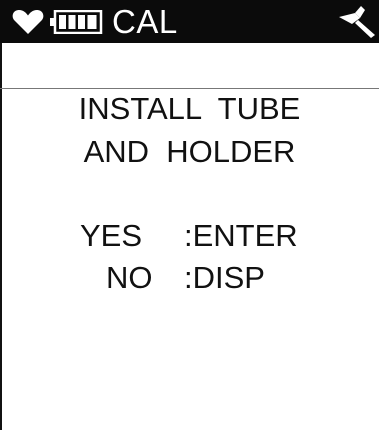 Image resolution: width=379 pixels, height=434 pixels. Describe the element at coordinates (241, 235) in the screenshot. I see `option-yes-action: :ENTER` at that location.